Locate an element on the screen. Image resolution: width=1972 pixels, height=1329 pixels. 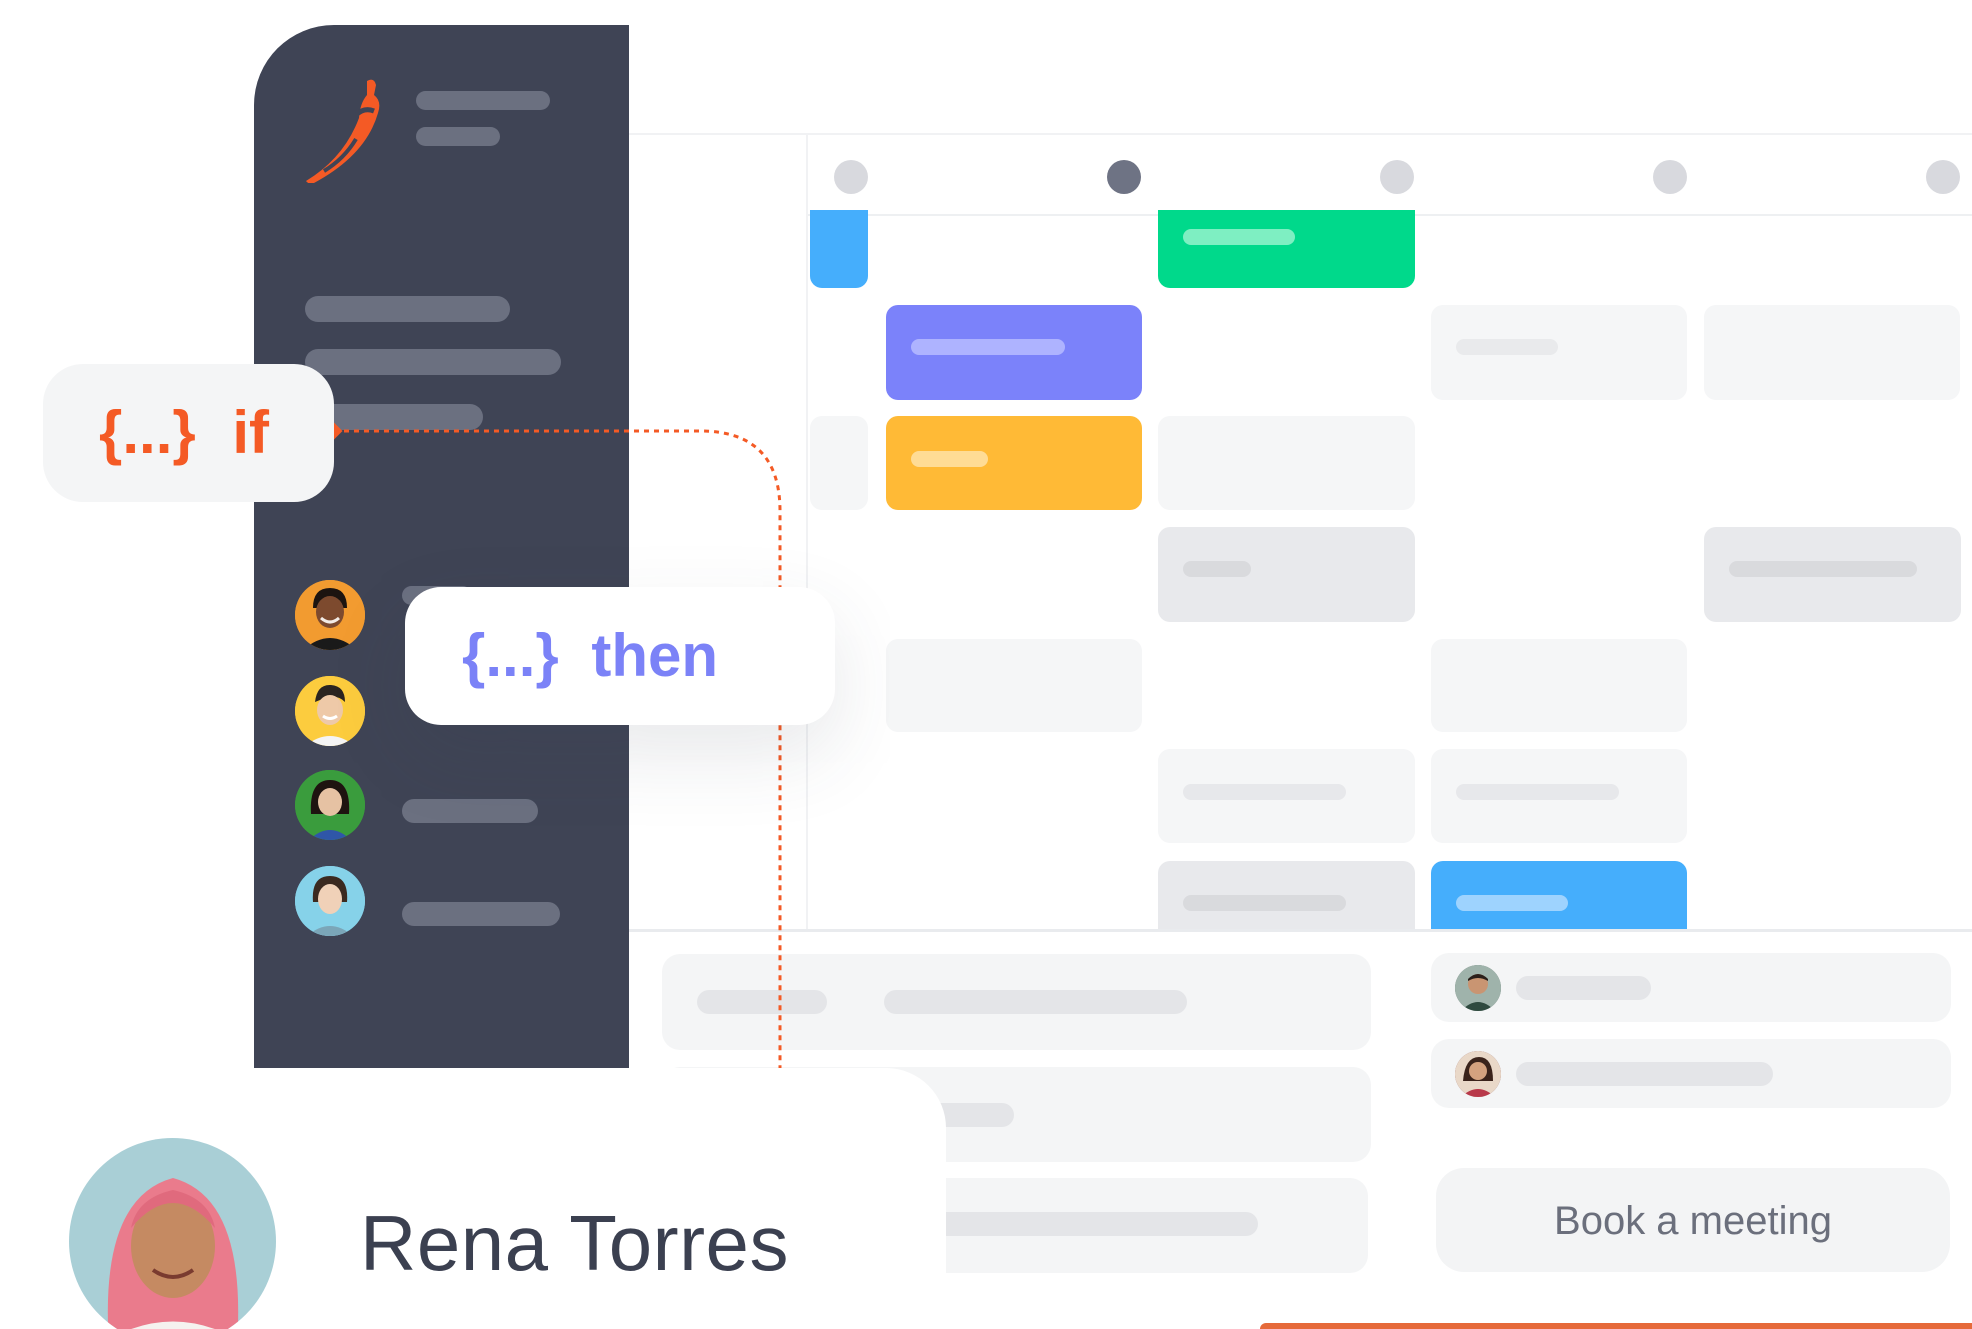
calendar-top-border is located at coordinates (1300, 134).